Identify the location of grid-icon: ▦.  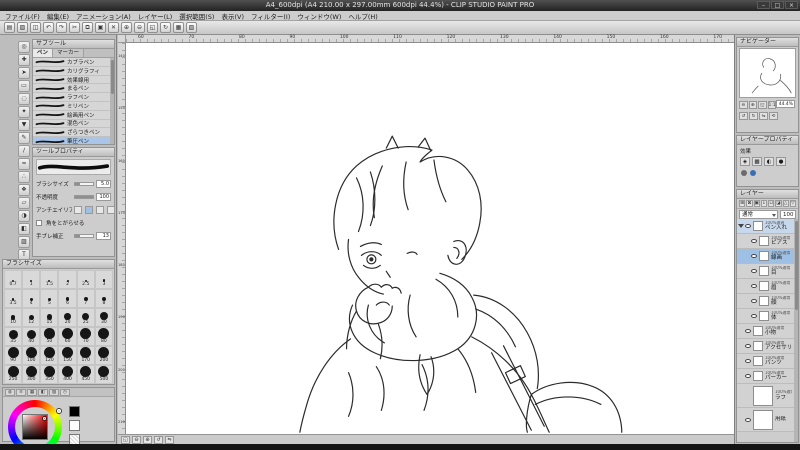
(178, 27).